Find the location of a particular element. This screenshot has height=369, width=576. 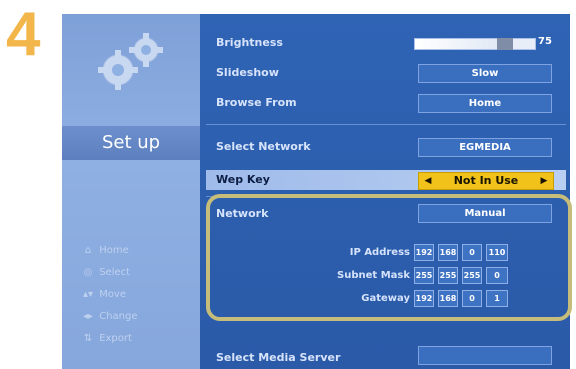

arrow-right-icon: ▶ is located at coordinates (544, 181).